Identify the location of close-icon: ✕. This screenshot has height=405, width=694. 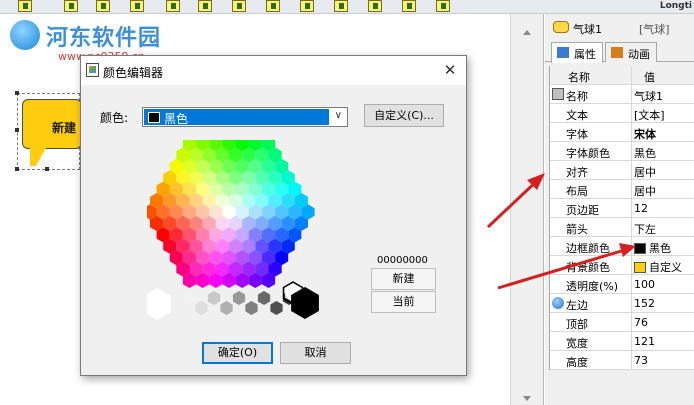
(450, 70).